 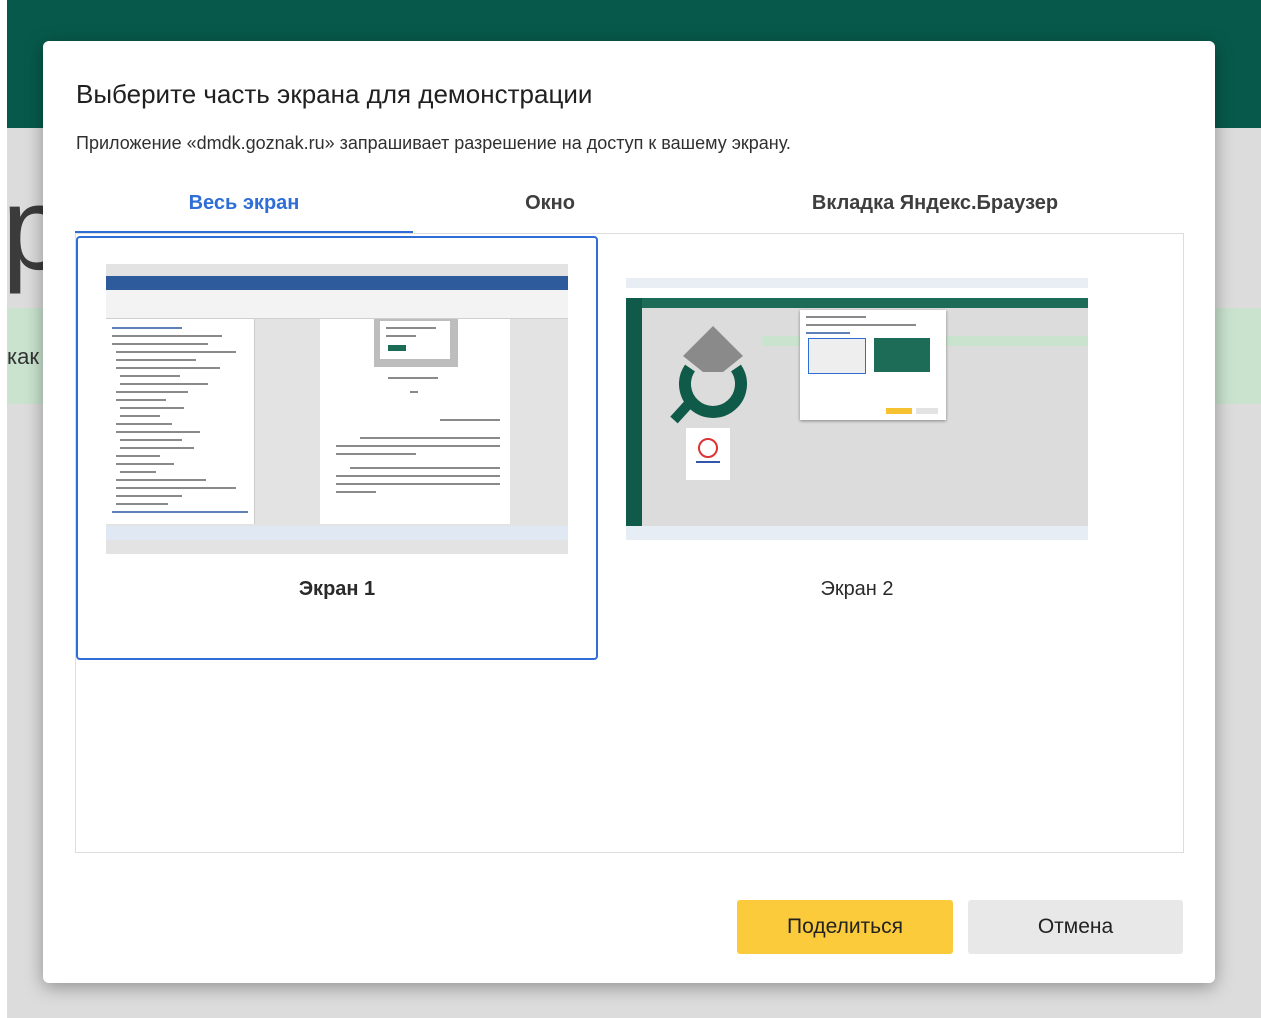 I want to click on thumb-titlebar, so click(x=337, y=283).